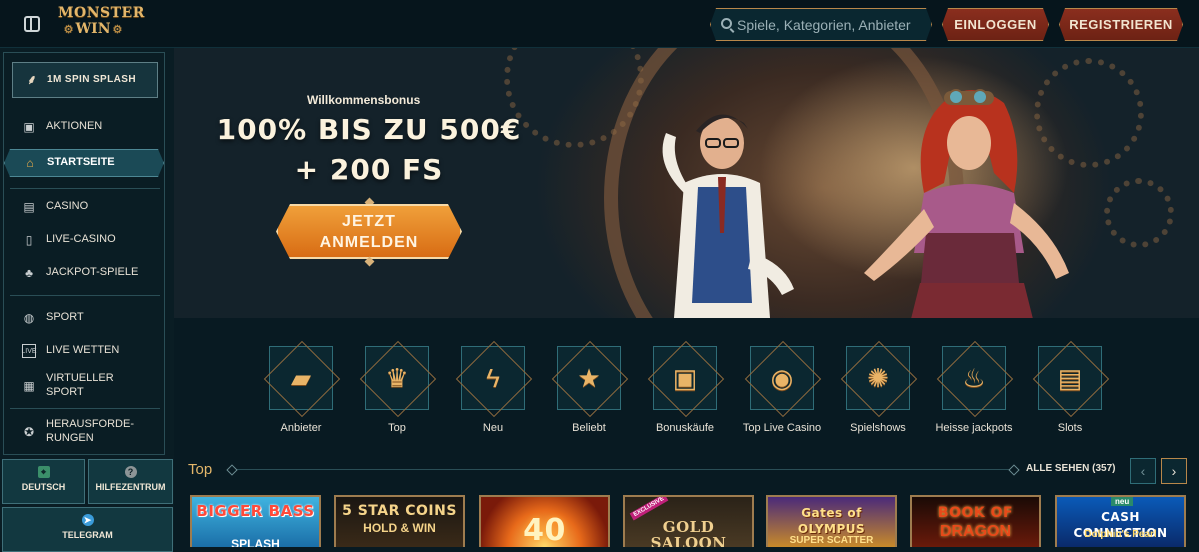 The height and width of the screenshot is (552, 1199). What do you see at coordinates (29, 127) in the screenshot?
I see `gift-icon: ▣` at bounding box center [29, 127].